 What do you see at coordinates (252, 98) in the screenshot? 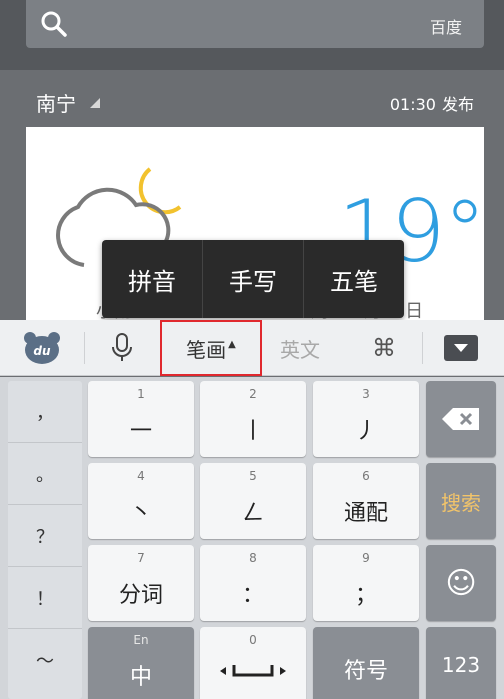
I see `weather-header: 南宁 01:30 发布` at bounding box center [252, 98].